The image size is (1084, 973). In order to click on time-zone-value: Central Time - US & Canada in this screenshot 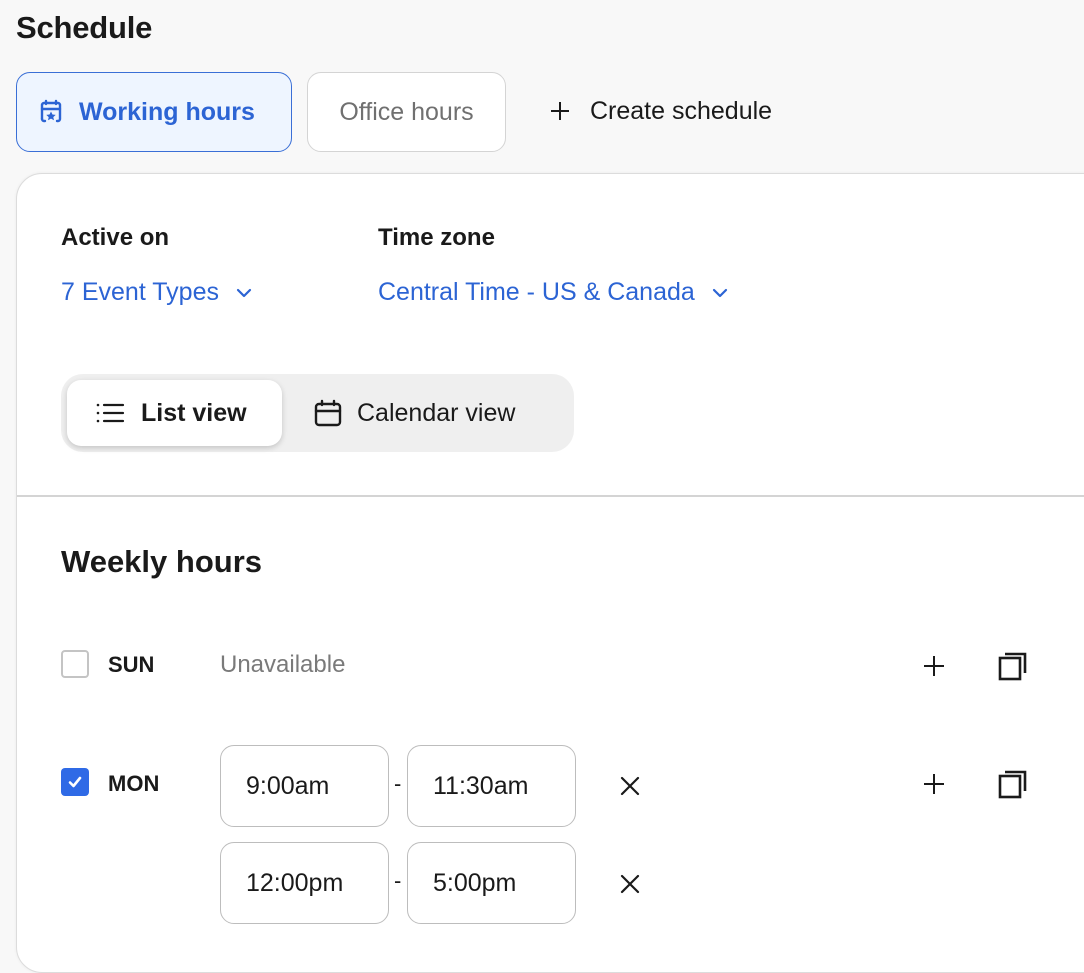, I will do `click(536, 292)`.